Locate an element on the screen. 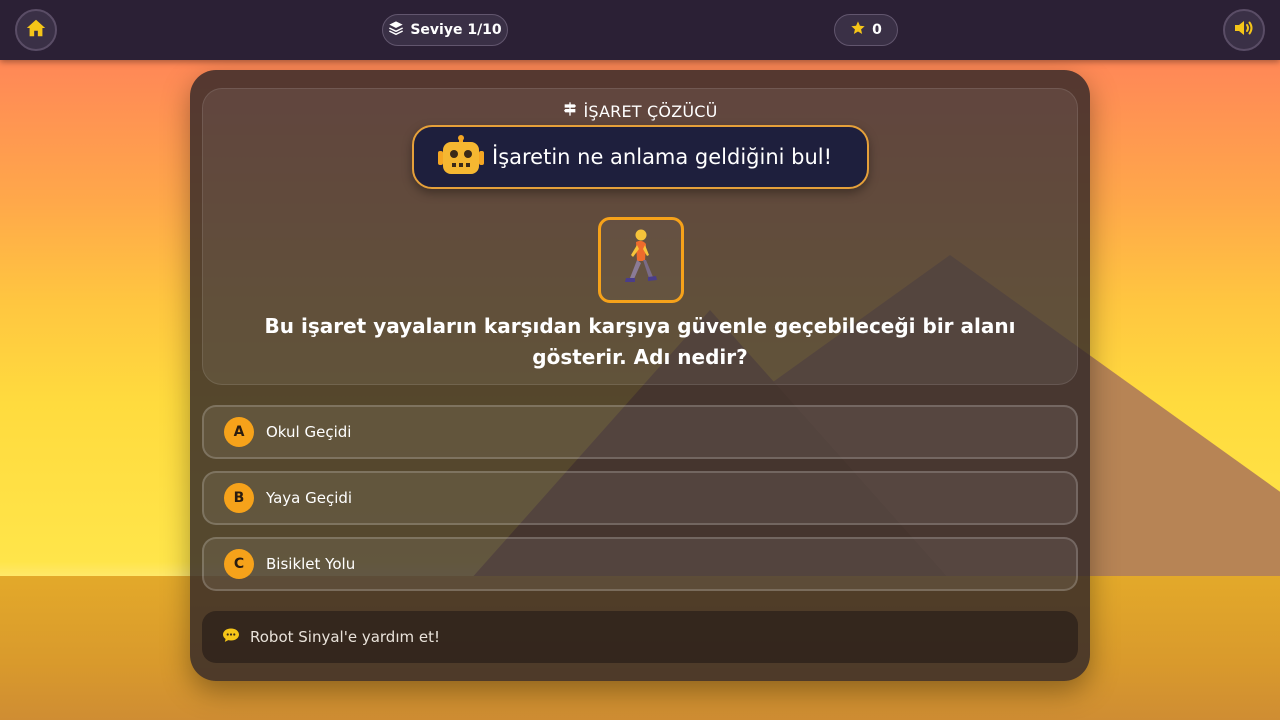 The image size is (1280, 720). option-label: Okul Geçidi is located at coordinates (309, 432).